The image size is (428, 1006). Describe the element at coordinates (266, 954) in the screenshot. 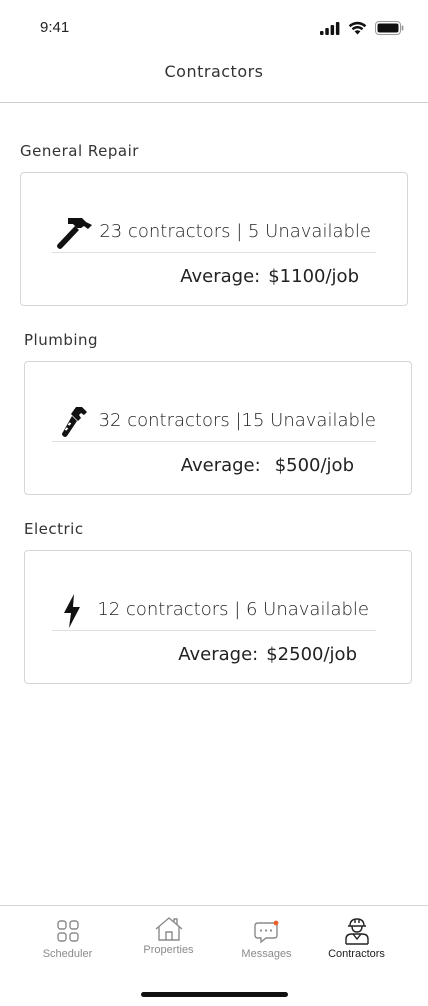

I see `tab-label: Messages` at that location.